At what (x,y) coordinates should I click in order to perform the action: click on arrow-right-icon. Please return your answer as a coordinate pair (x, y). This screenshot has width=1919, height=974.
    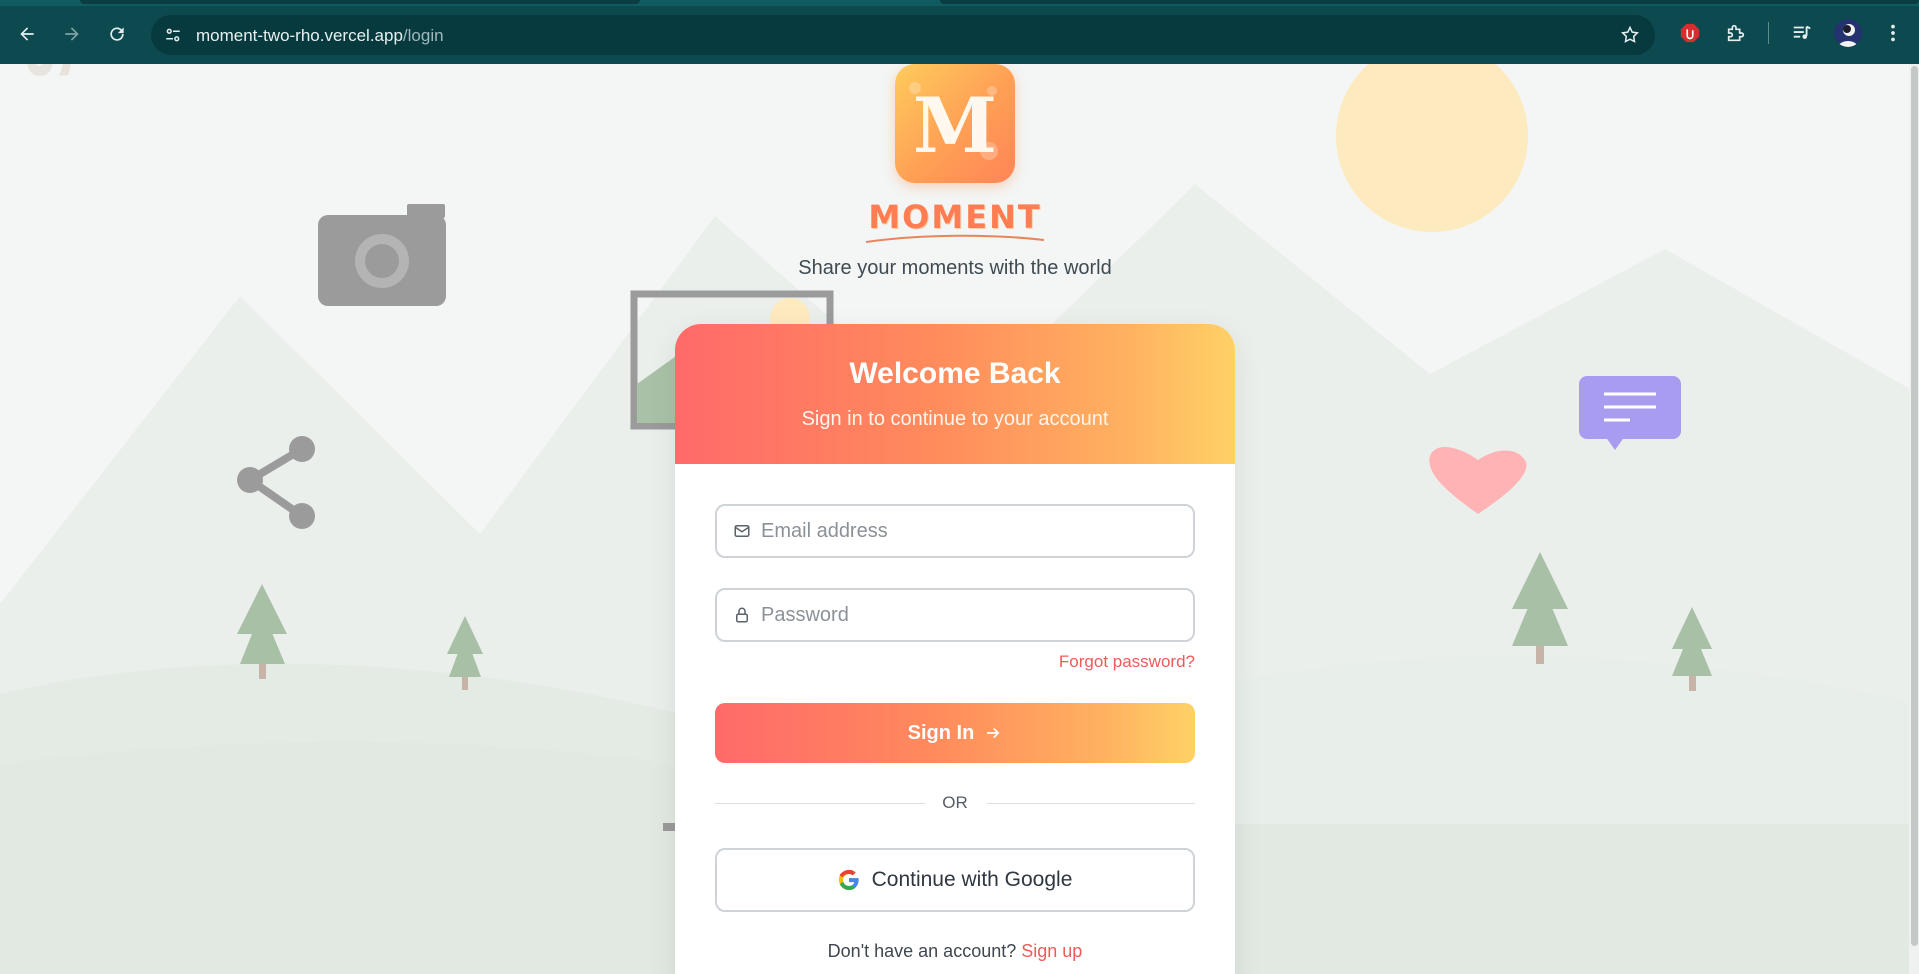
    Looking at the image, I should click on (993, 733).